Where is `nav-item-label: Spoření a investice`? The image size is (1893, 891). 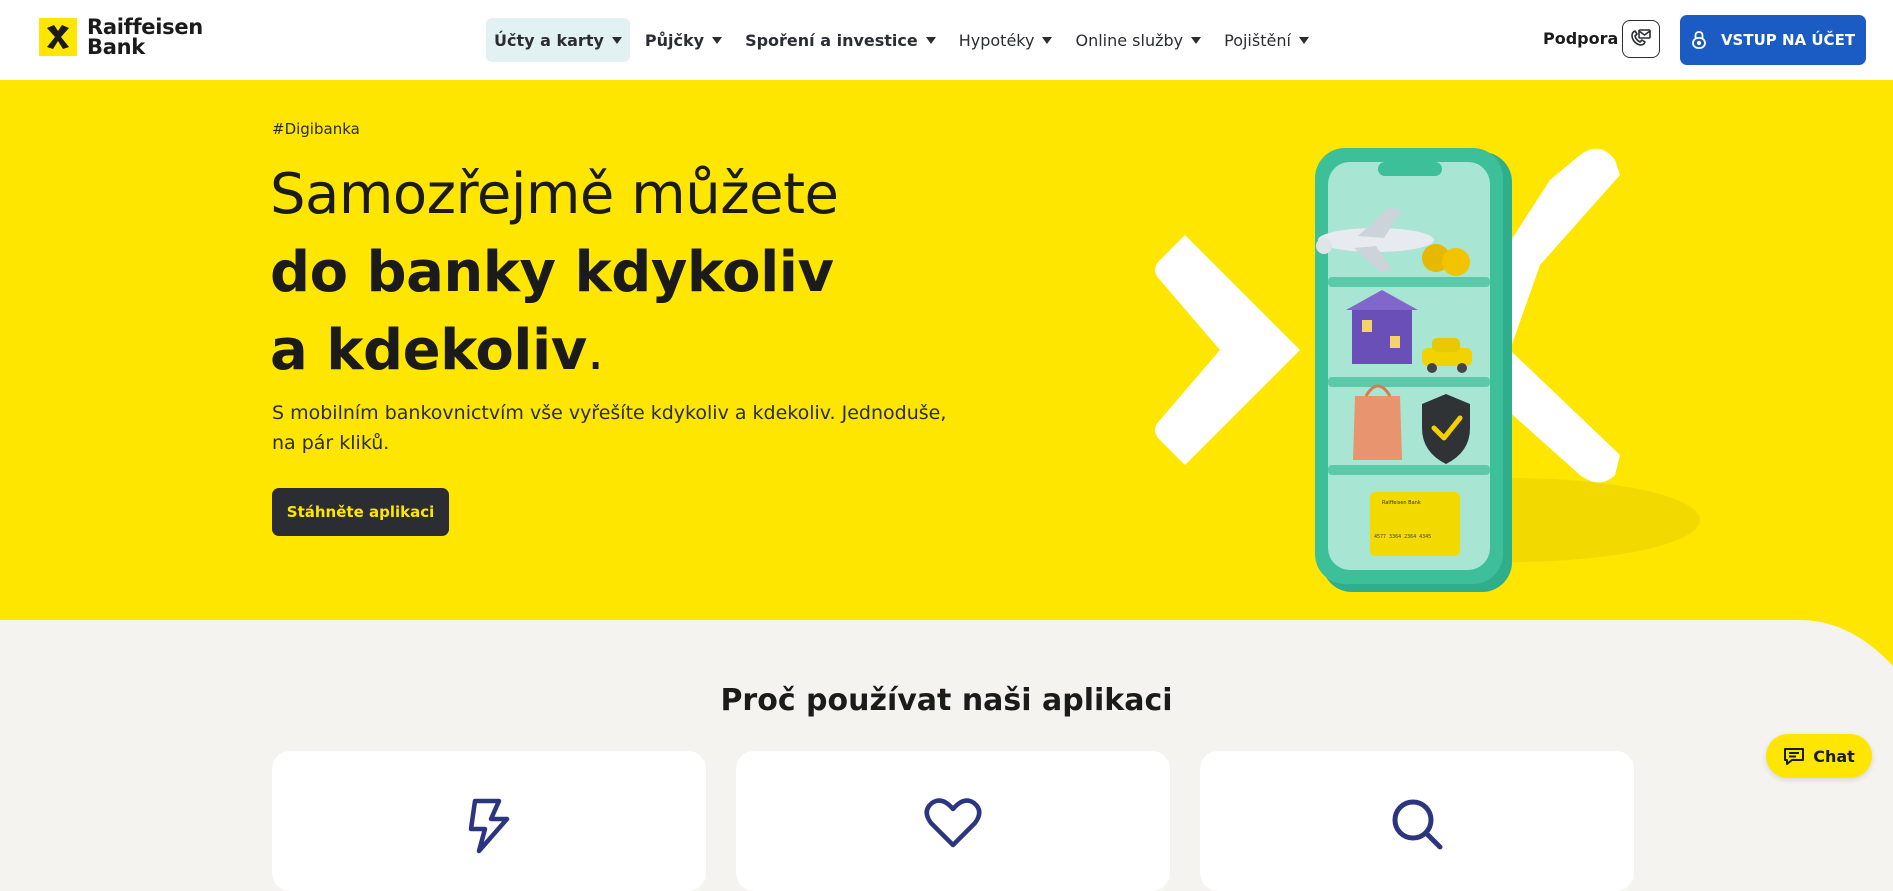 nav-item-label: Spoření a investice is located at coordinates (831, 40).